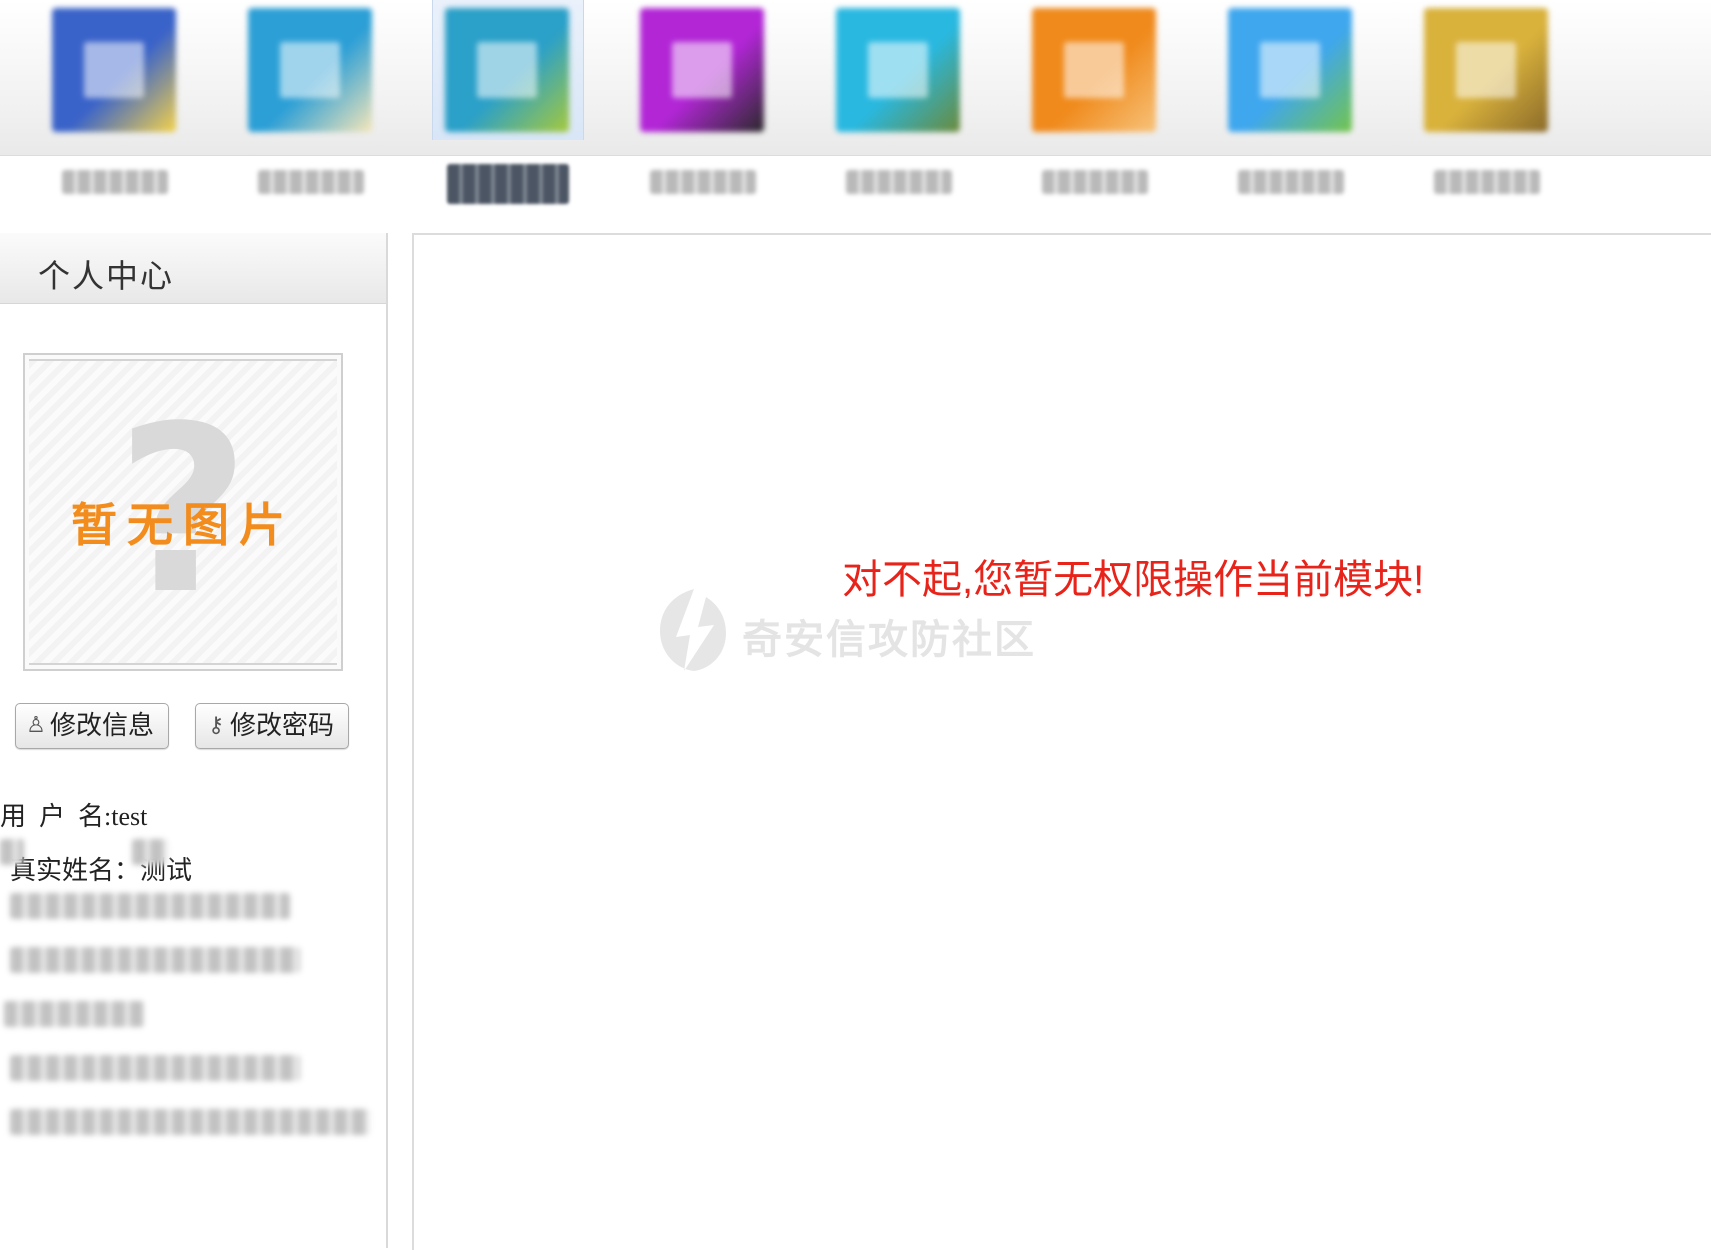 The width and height of the screenshot is (1711, 1250). What do you see at coordinates (889, 640) in the screenshot?
I see `watermark-text: 奇安信攻防社区` at bounding box center [889, 640].